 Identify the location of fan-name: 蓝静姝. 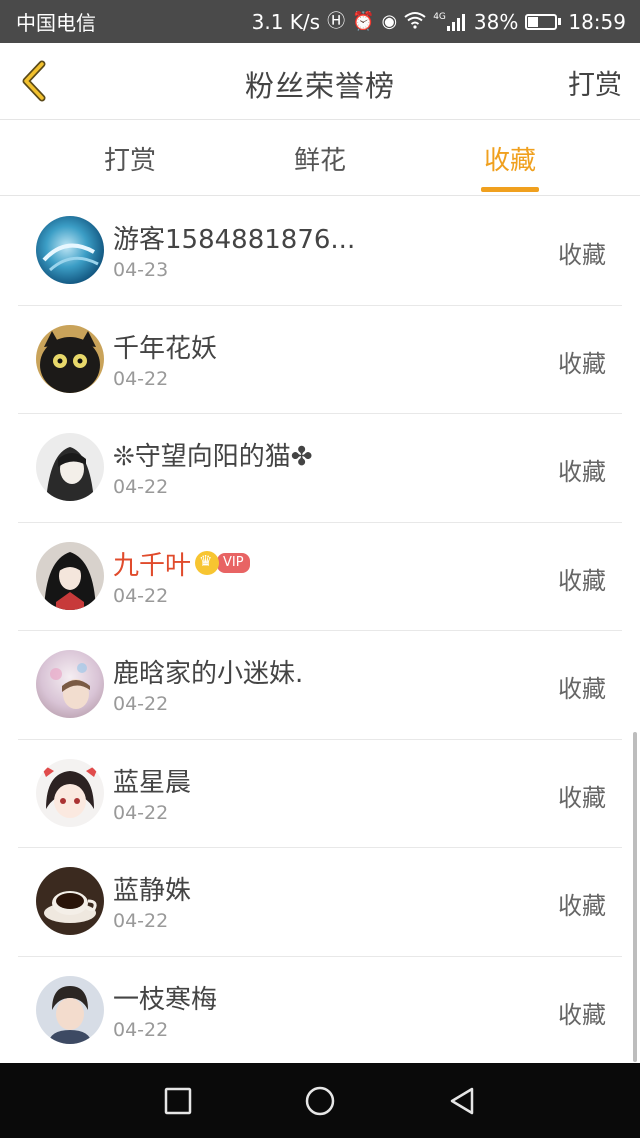
(152, 891).